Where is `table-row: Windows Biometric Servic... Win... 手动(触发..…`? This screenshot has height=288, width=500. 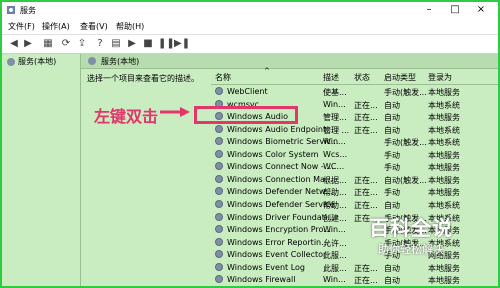 table-row: Windows Biometric Servic... Win... 手动(触发..… is located at coordinates (354, 142).